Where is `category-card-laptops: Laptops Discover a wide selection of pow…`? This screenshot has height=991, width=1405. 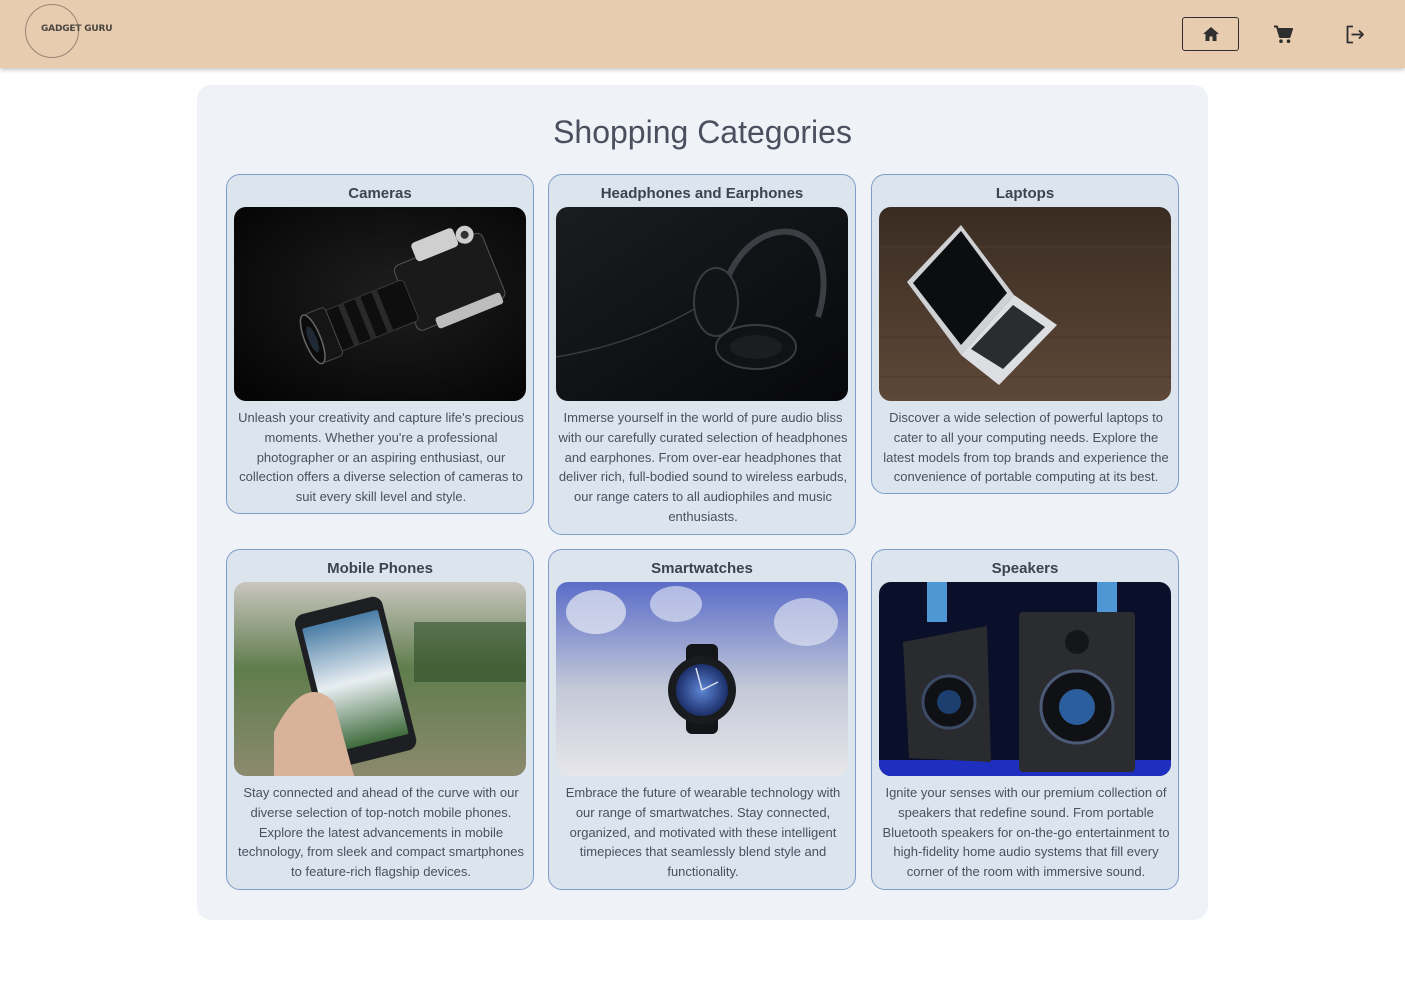 category-card-laptops: Laptops Discover a wide selection of pow… is located at coordinates (1025, 334).